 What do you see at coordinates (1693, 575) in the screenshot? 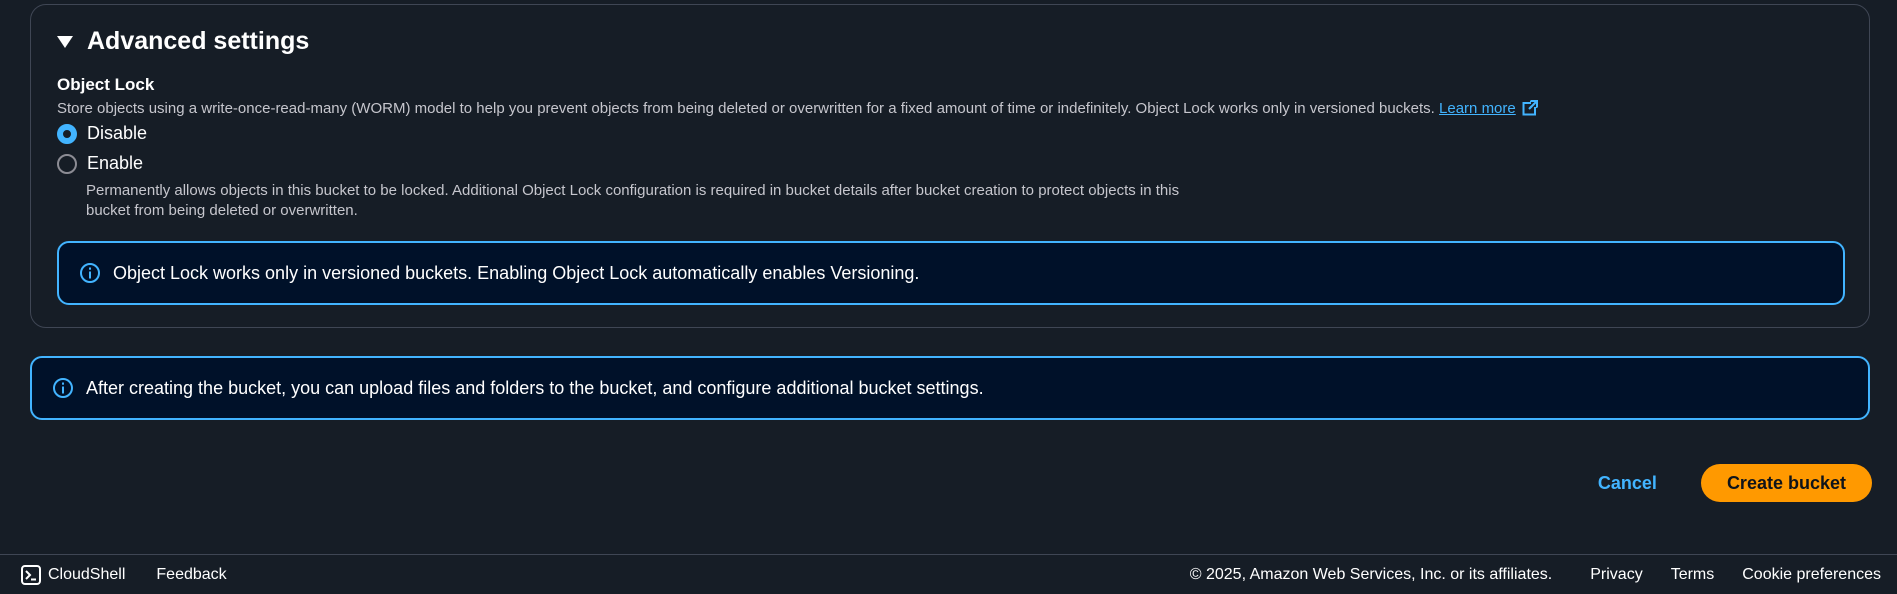
I see `terms-link: Terms` at bounding box center [1693, 575].